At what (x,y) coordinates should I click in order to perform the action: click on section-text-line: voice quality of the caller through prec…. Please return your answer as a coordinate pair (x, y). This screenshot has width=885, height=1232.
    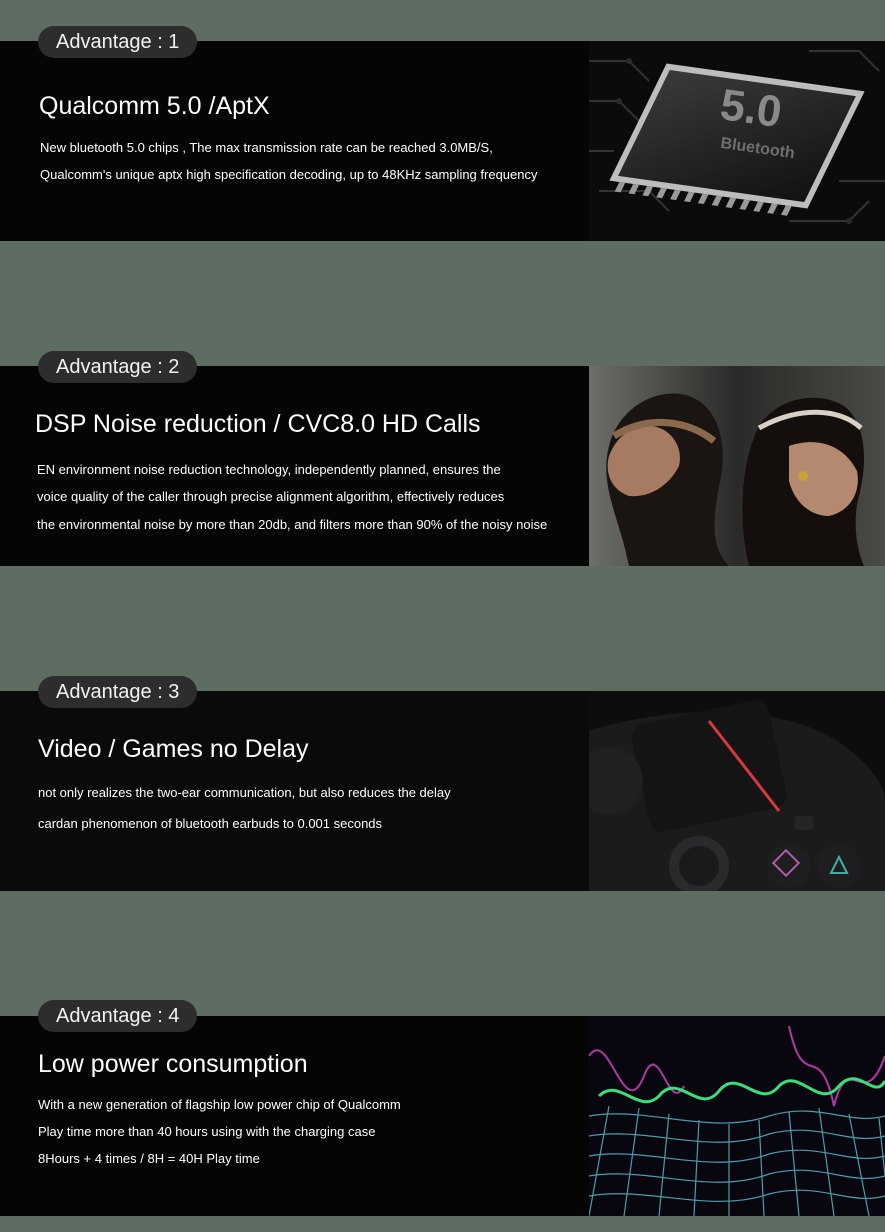
    Looking at the image, I should click on (271, 496).